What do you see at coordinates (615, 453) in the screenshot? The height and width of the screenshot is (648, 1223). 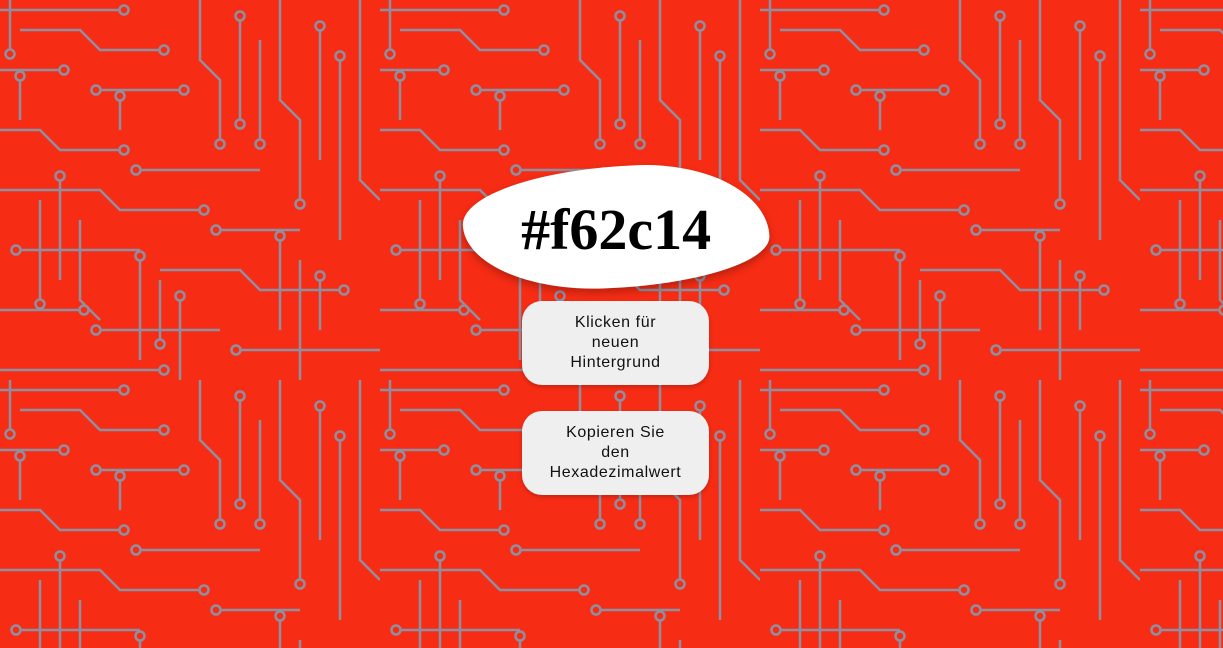 I see `copy-hex-button: Kopieren Sie den Hexadezimalwert` at bounding box center [615, 453].